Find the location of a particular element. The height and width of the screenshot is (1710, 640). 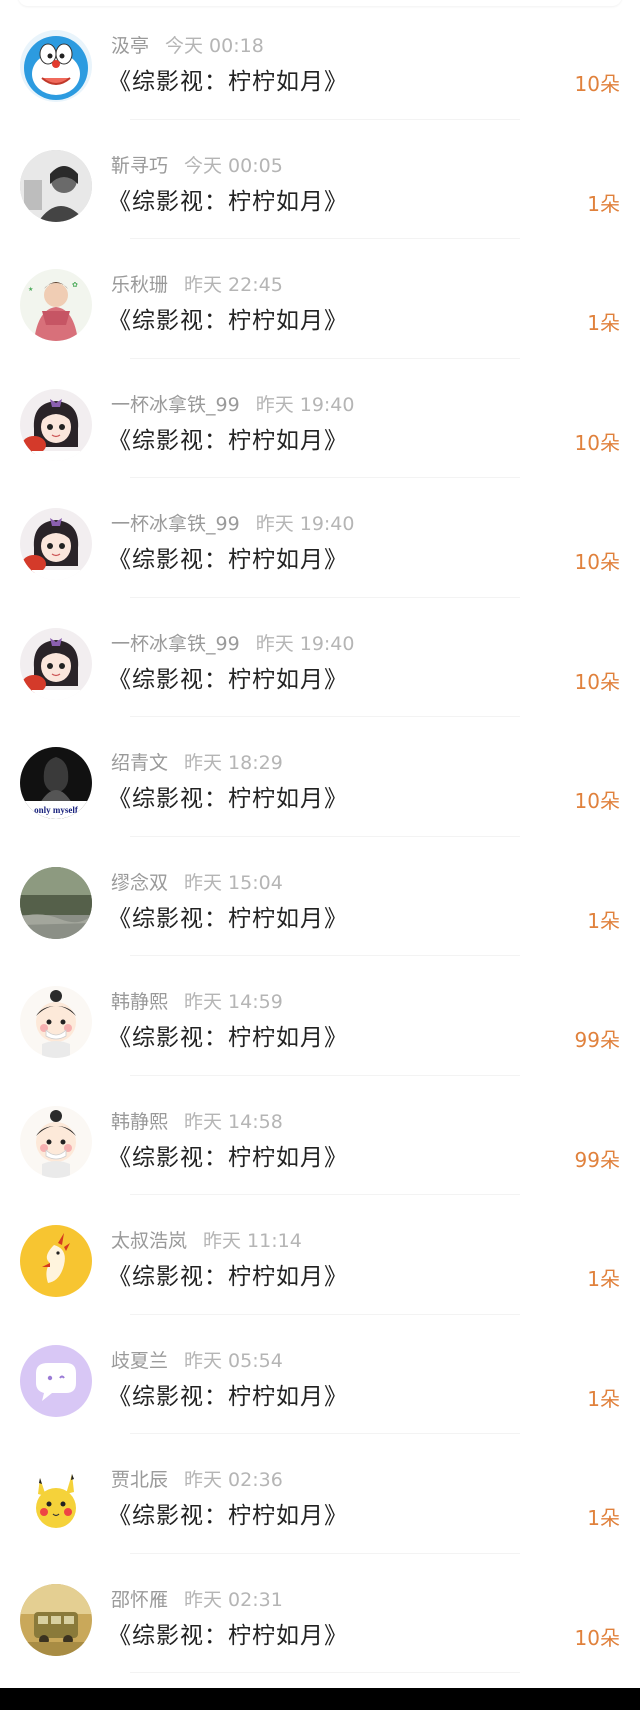

list-item: 邵怀雁 昨天 02:31 《综影视：柠柠如月》 10朵 is located at coordinates (320, 1613).